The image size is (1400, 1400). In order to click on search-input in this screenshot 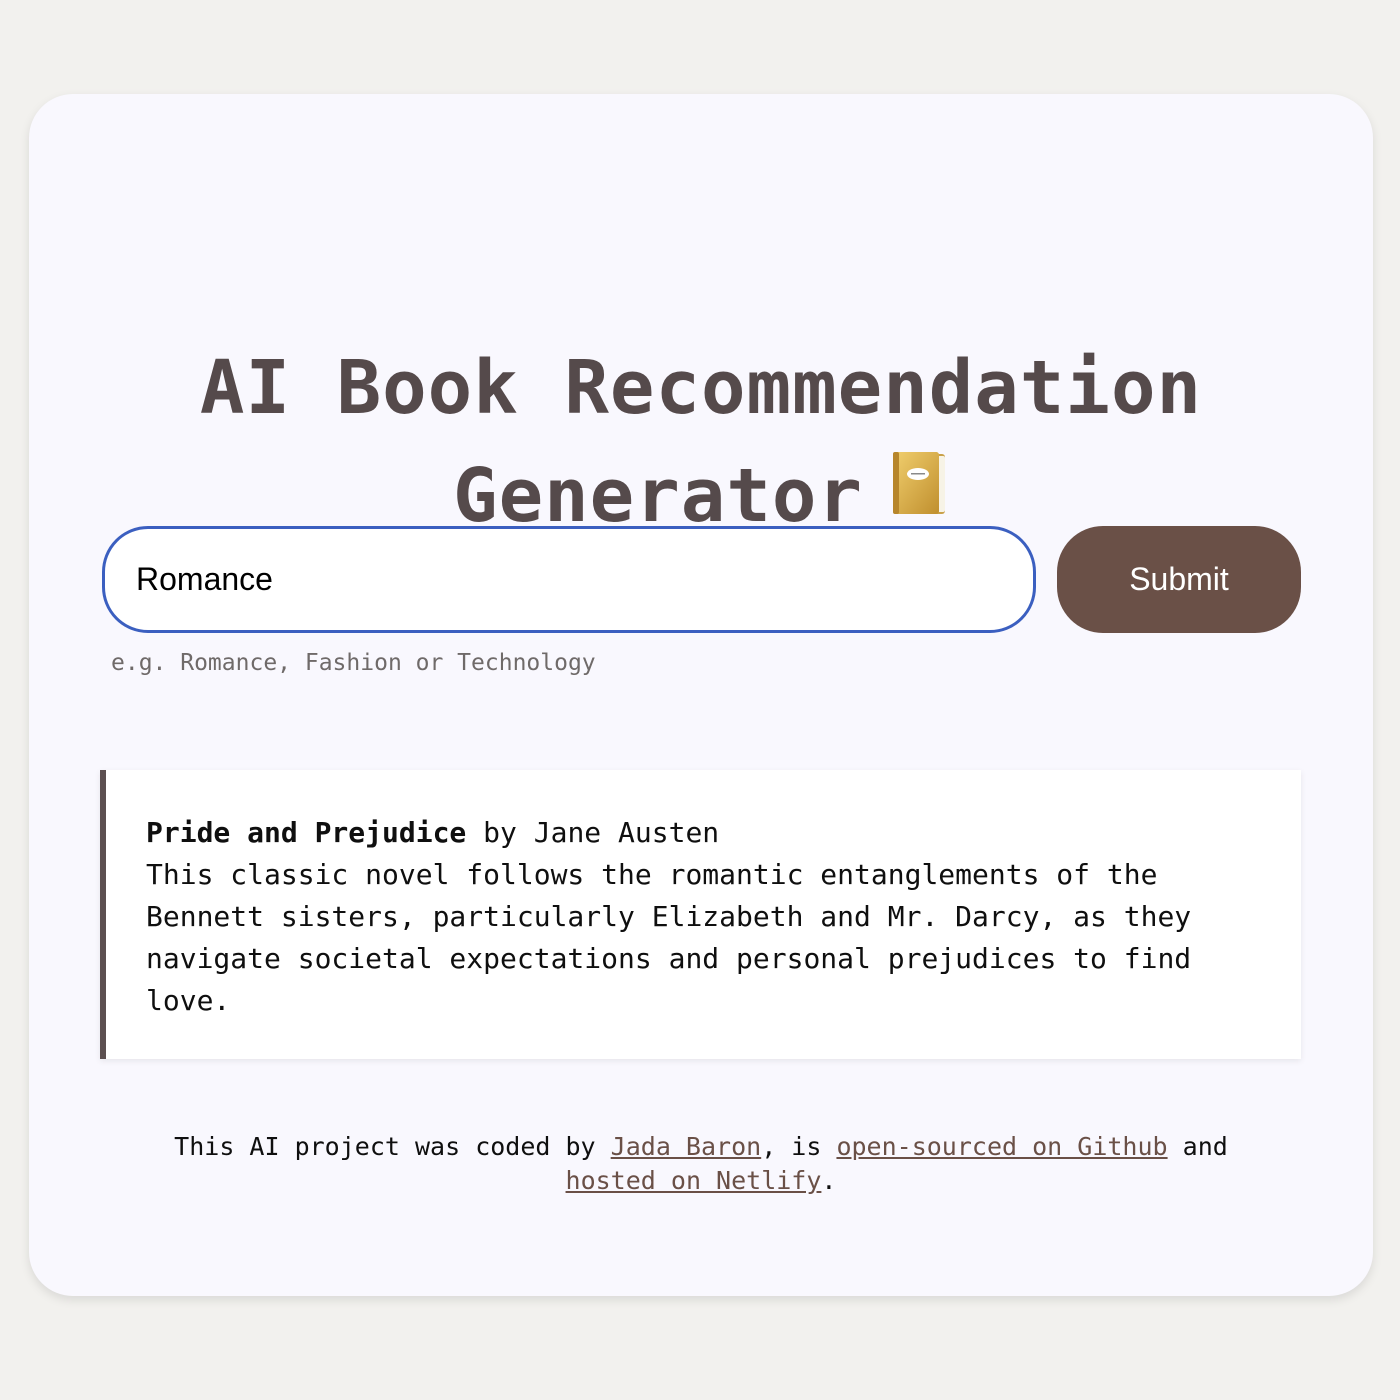, I will do `click(569, 579)`.